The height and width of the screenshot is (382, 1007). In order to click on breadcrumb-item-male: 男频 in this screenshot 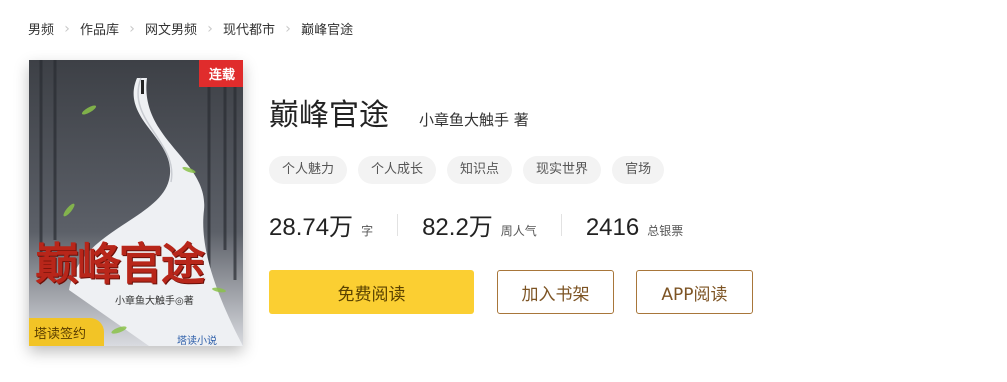, I will do `click(41, 28)`.